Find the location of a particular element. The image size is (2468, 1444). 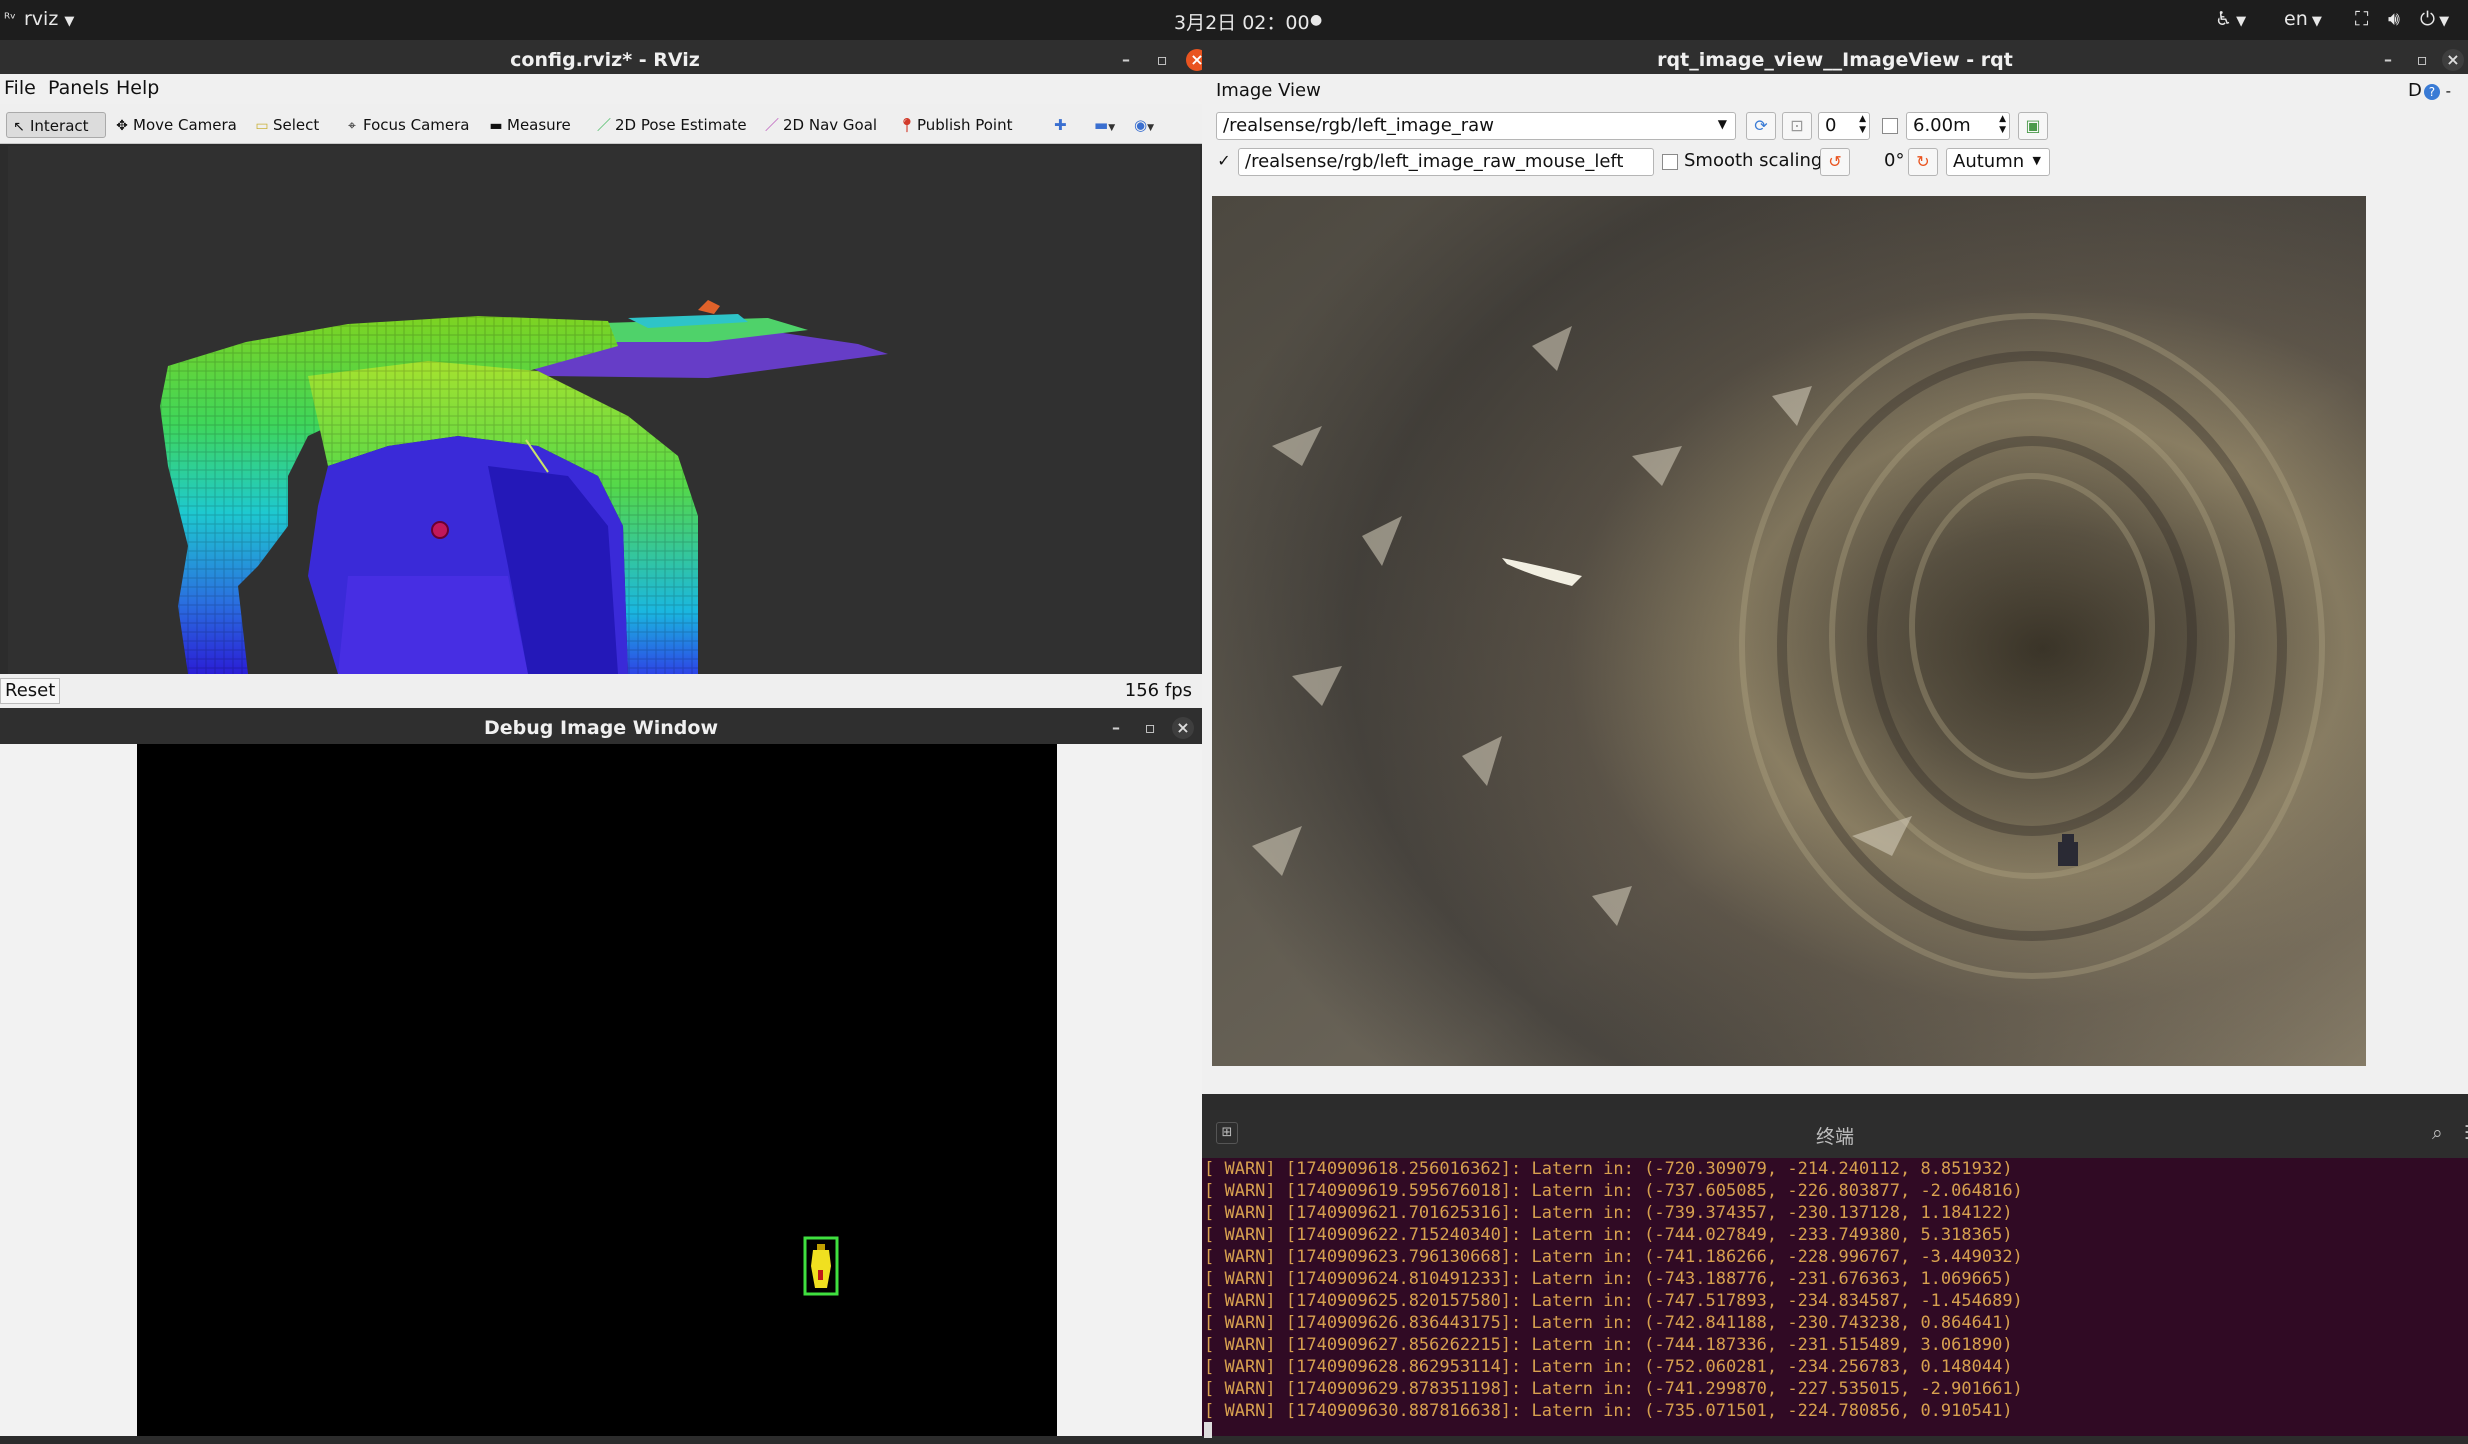

dock-label: D? - is located at coordinates (2429, 90).